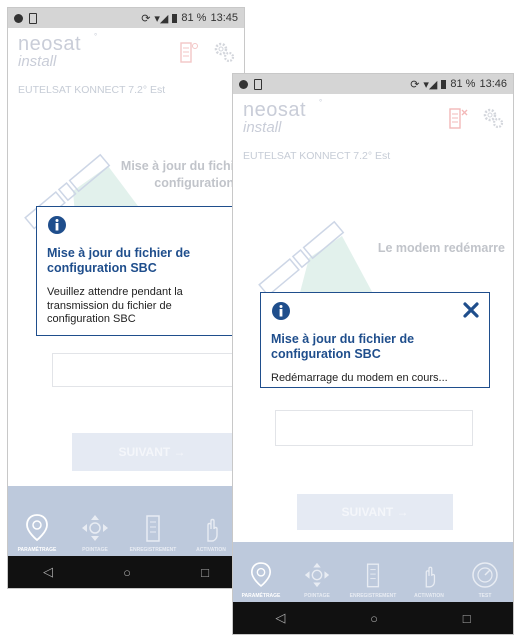 Image resolution: width=515 pixels, height=637 pixels. What do you see at coordinates (471, 310) in the screenshot?
I see `close-x-icon` at bounding box center [471, 310].